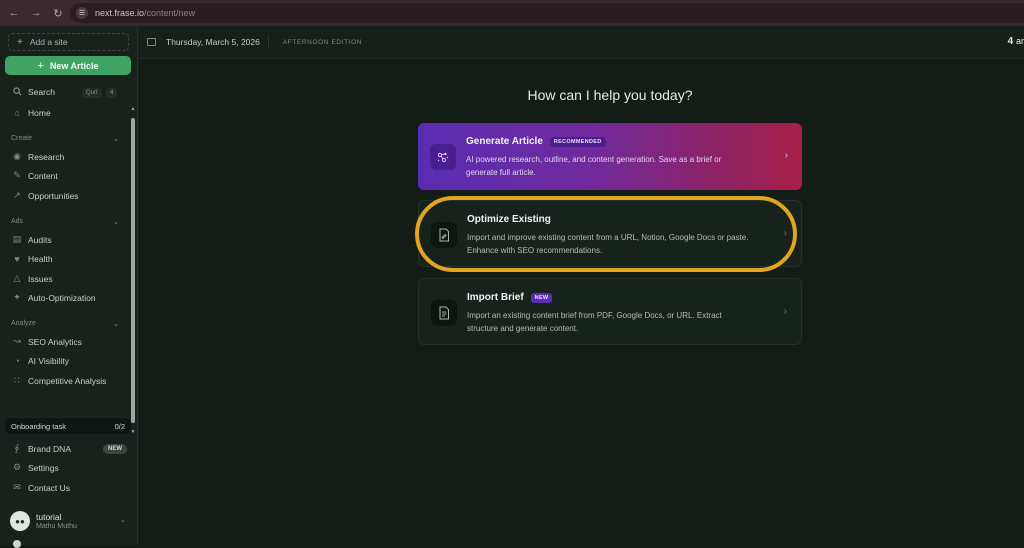  Describe the element at coordinates (120, 13) in the screenshot. I see `url-host: next.frase.io` at that location.